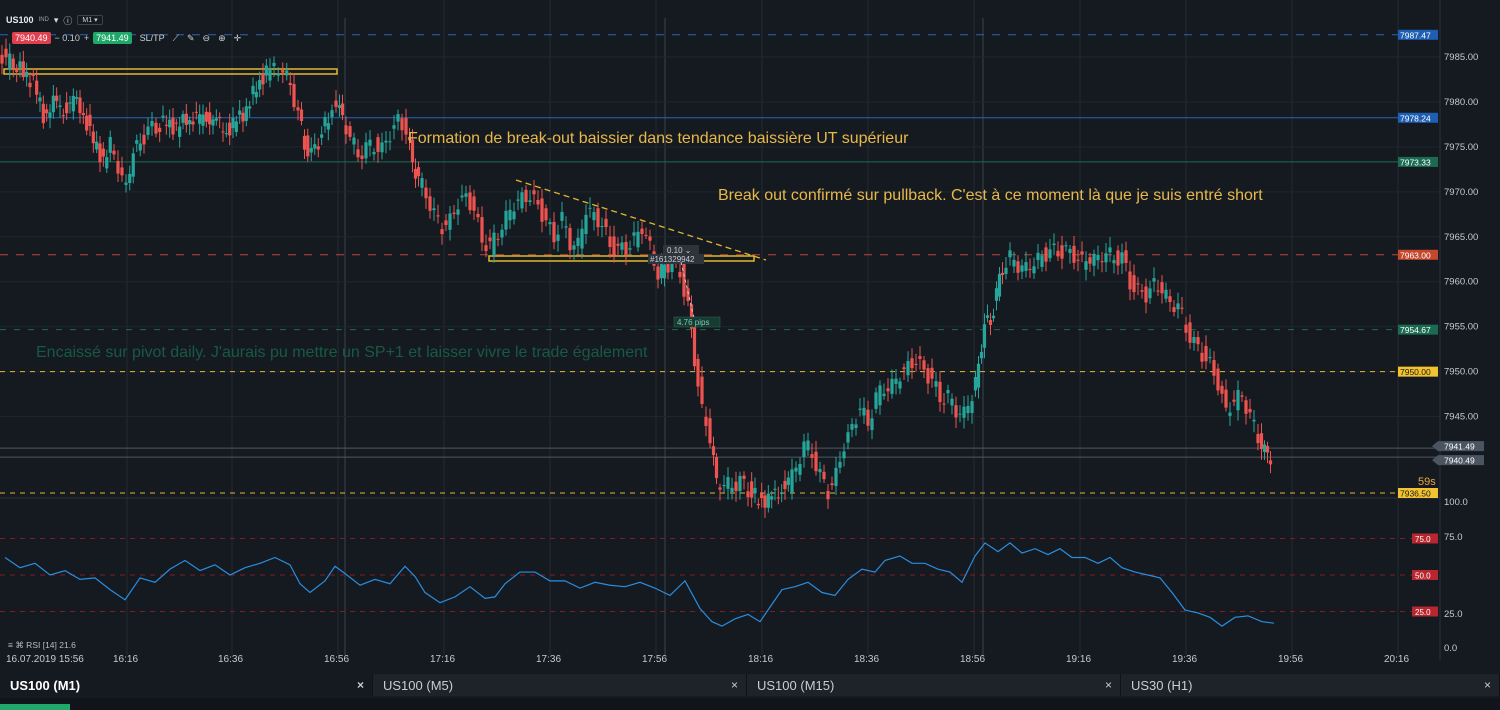 Image resolution: width=1500 pixels, height=710 pixels. Describe the element at coordinates (31, 38) in the screenshot. I see `sell-button: 7940.49` at that location.